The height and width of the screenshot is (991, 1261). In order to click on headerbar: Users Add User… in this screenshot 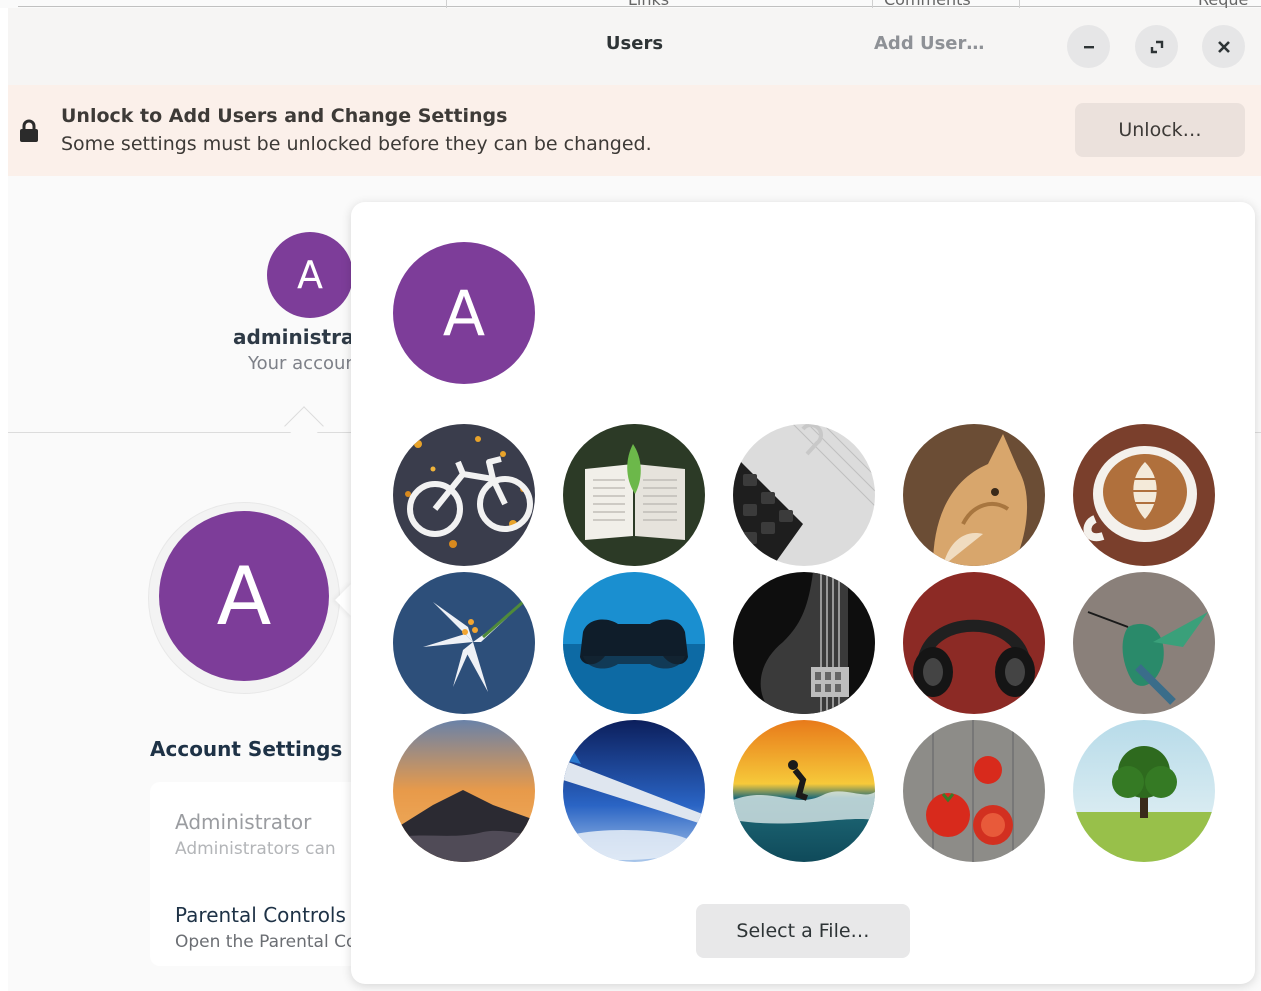, I will do `click(634, 46)`.